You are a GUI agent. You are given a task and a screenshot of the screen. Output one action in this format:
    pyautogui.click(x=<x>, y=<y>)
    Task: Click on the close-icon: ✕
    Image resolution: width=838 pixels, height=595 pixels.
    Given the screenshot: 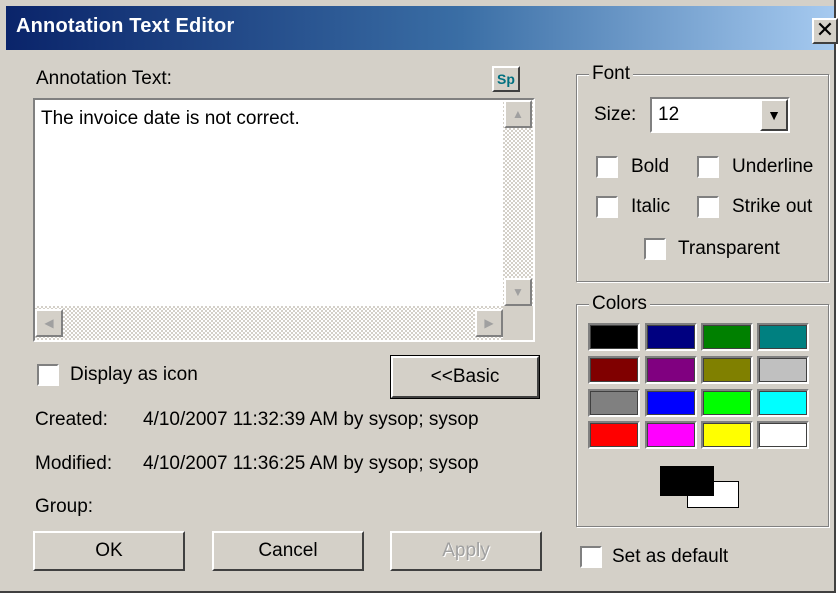 What is the action you would take?
    pyautogui.click(x=825, y=29)
    